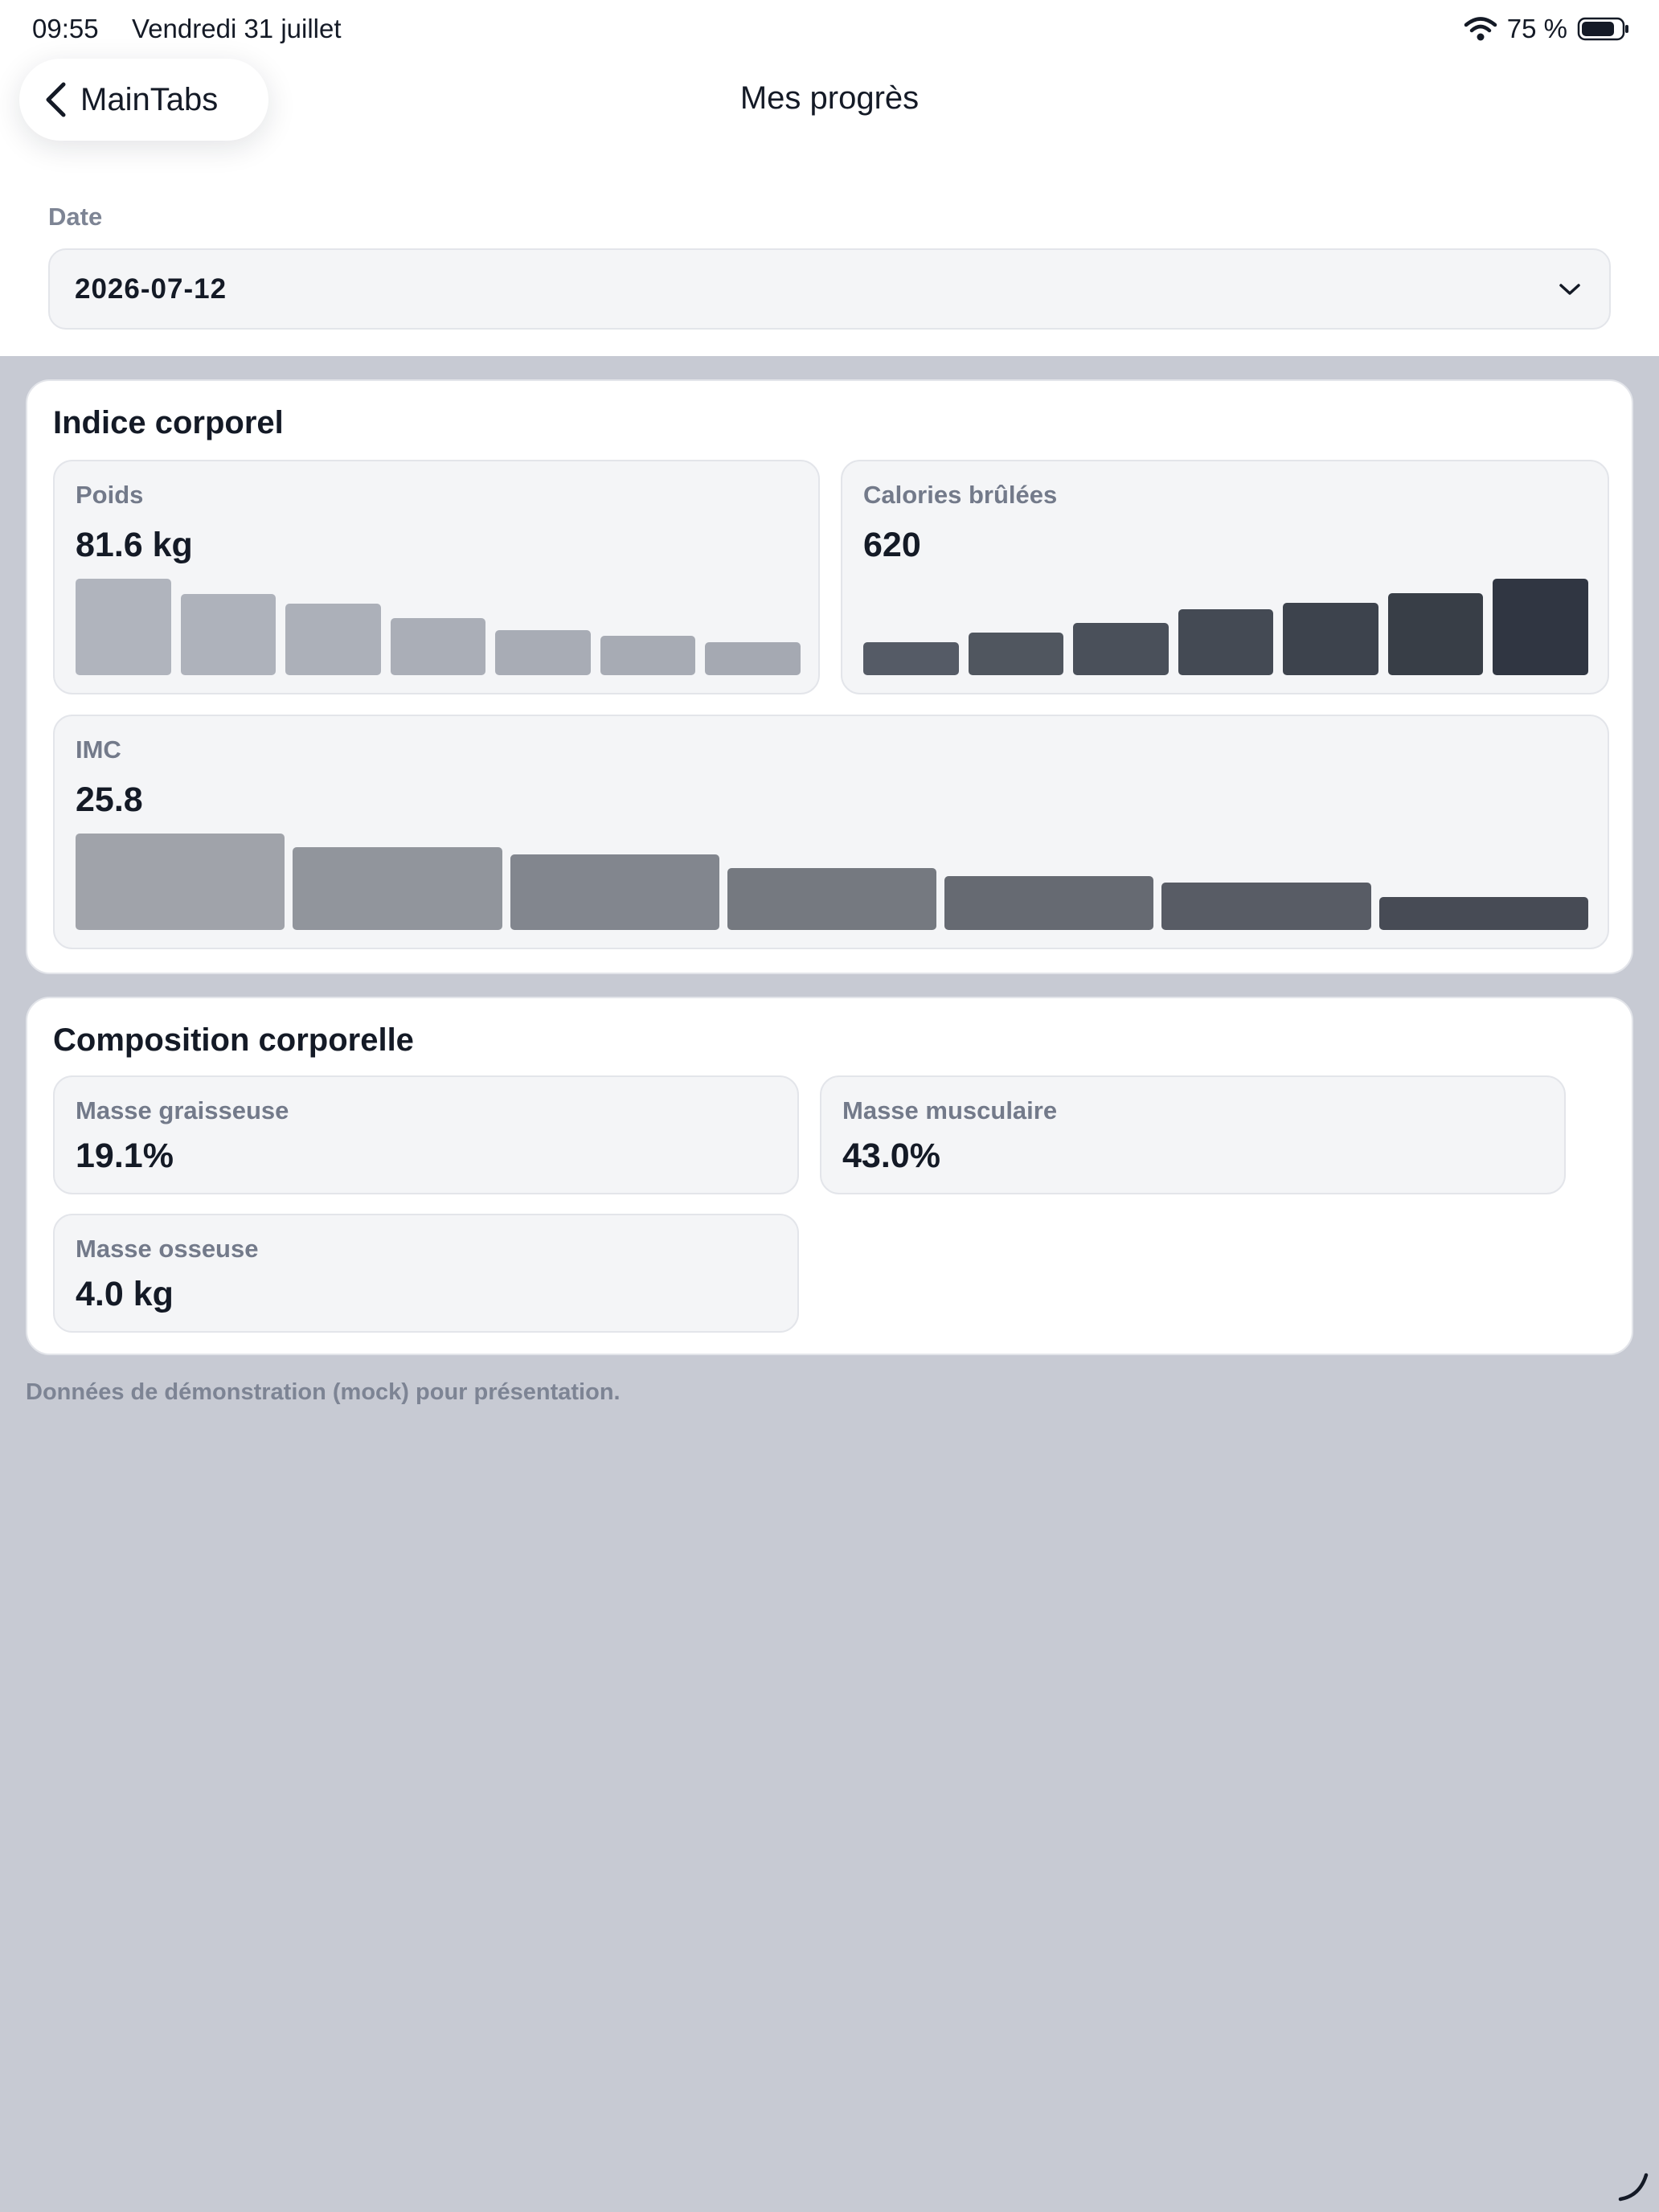  Describe the element at coordinates (167, 1249) in the screenshot. I see `tile-label: Masse osseuse` at that location.